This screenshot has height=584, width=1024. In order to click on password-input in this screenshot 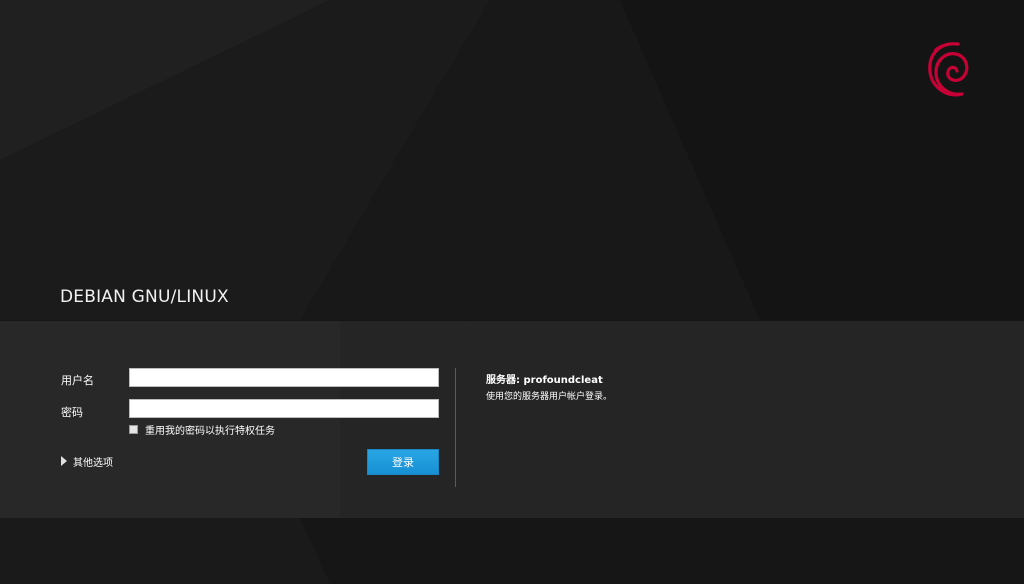, I will do `click(284, 408)`.